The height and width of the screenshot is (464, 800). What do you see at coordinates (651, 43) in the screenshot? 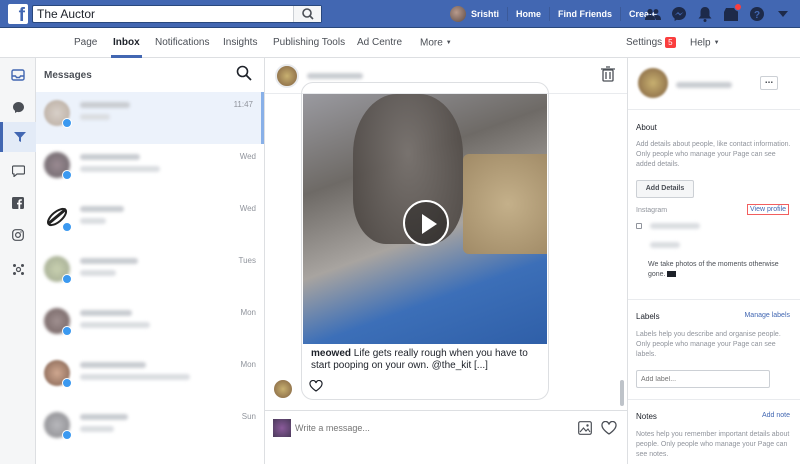
I see `settings-link: Settings 5` at bounding box center [651, 43].